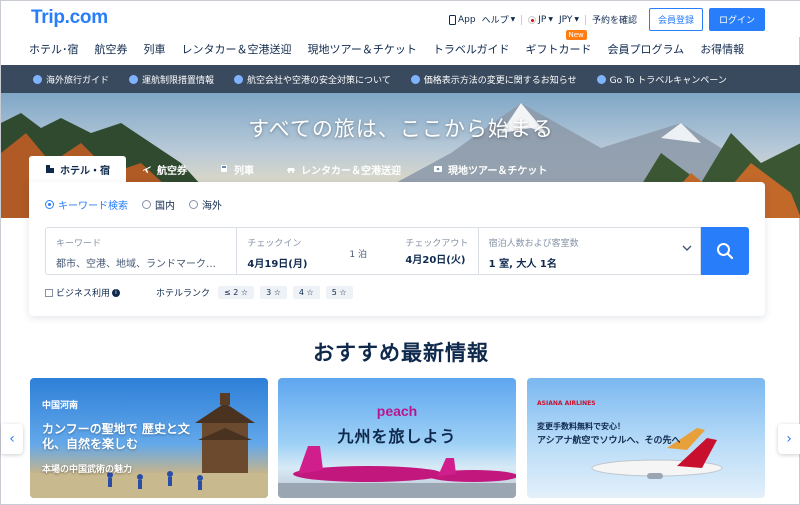 The image size is (800, 505). Describe the element at coordinates (435, 260) in the screenshot. I see `checkout-value: 4月20日(火)` at that location.